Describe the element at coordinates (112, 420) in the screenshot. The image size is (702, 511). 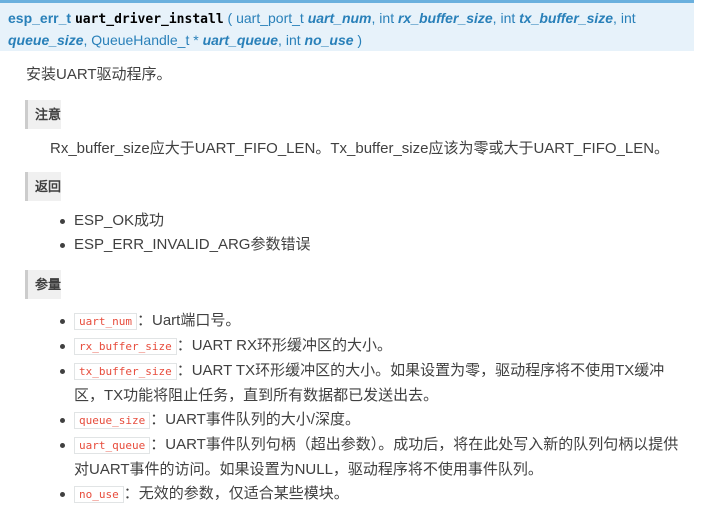
I see `param-code: queue_size` at that location.